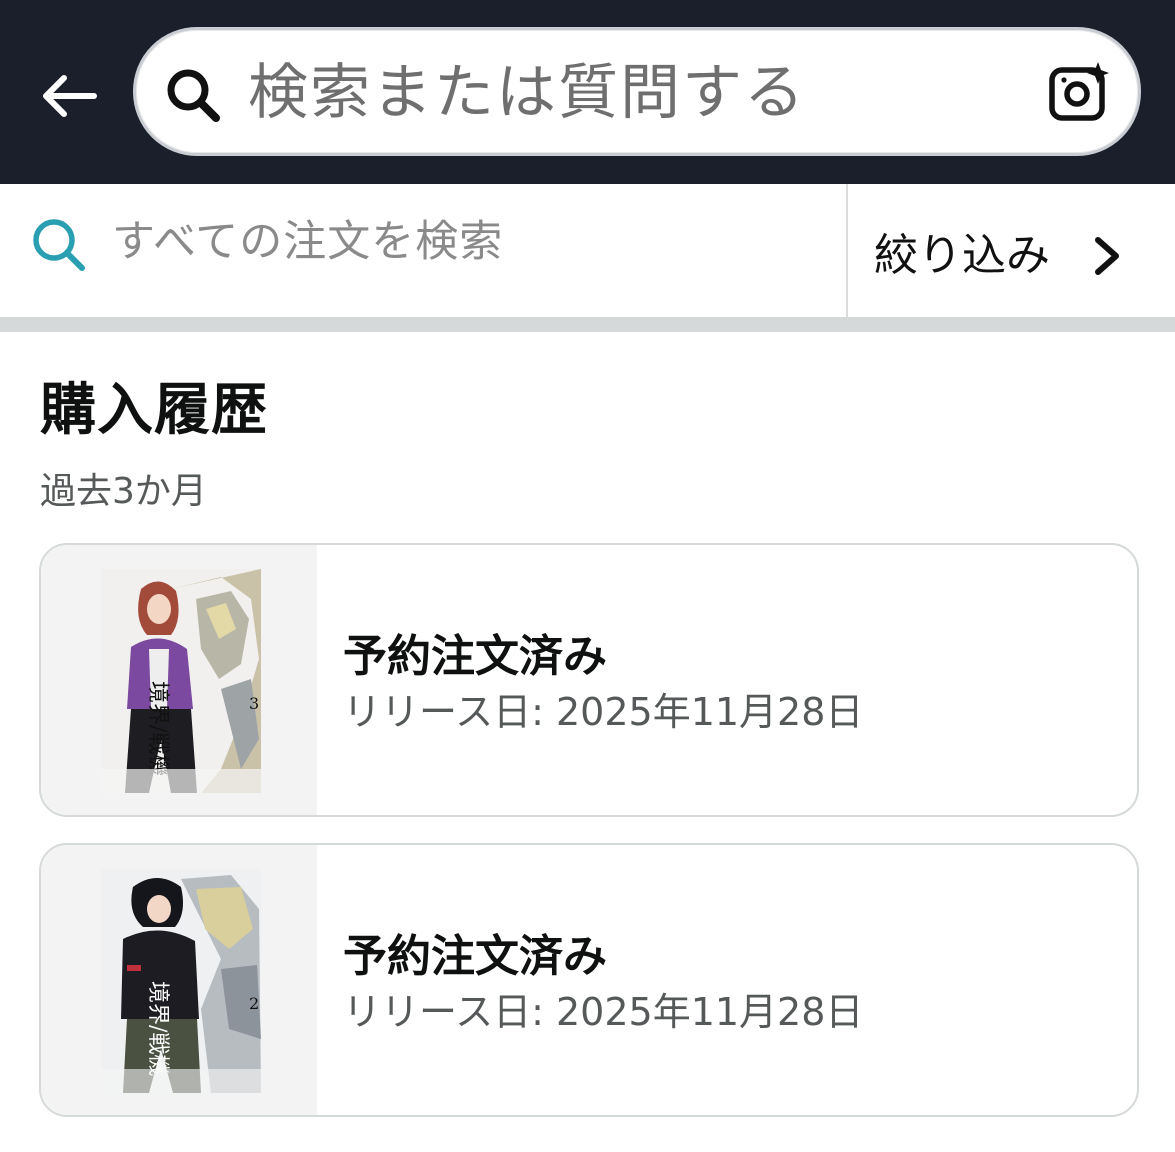 The height and width of the screenshot is (1152, 1175). What do you see at coordinates (123, 491) in the screenshot?
I see `period-filter-label: 過去3か月` at bounding box center [123, 491].